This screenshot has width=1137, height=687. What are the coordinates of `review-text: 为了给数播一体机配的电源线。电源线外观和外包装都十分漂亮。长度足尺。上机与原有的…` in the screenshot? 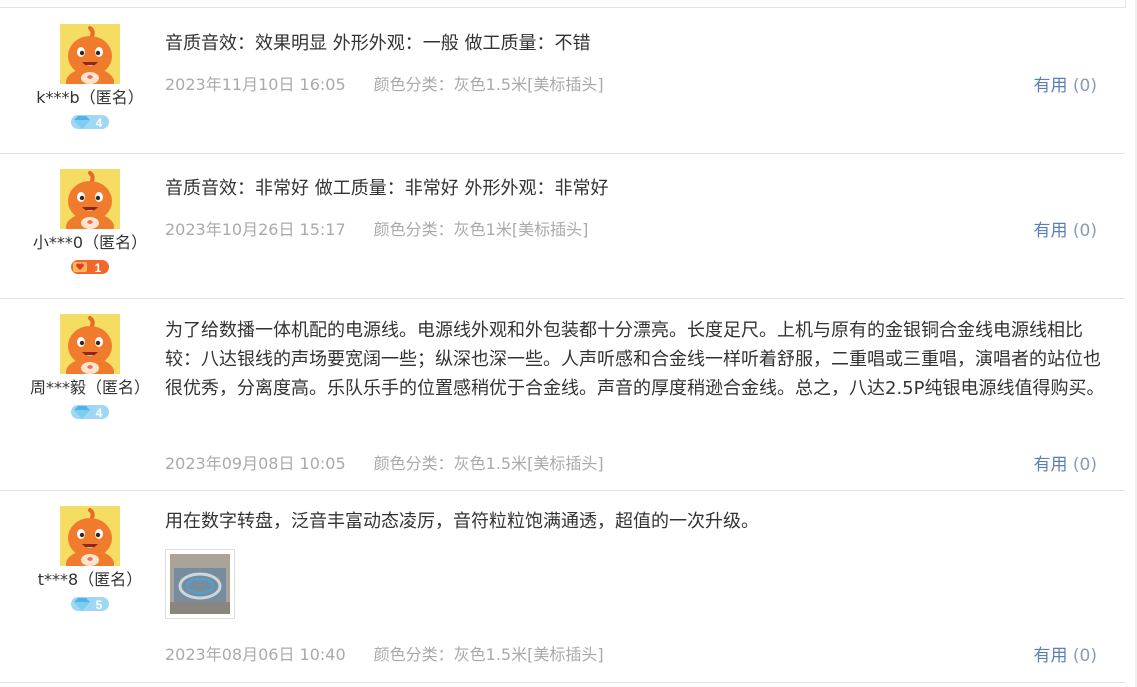 It's located at (635, 359).